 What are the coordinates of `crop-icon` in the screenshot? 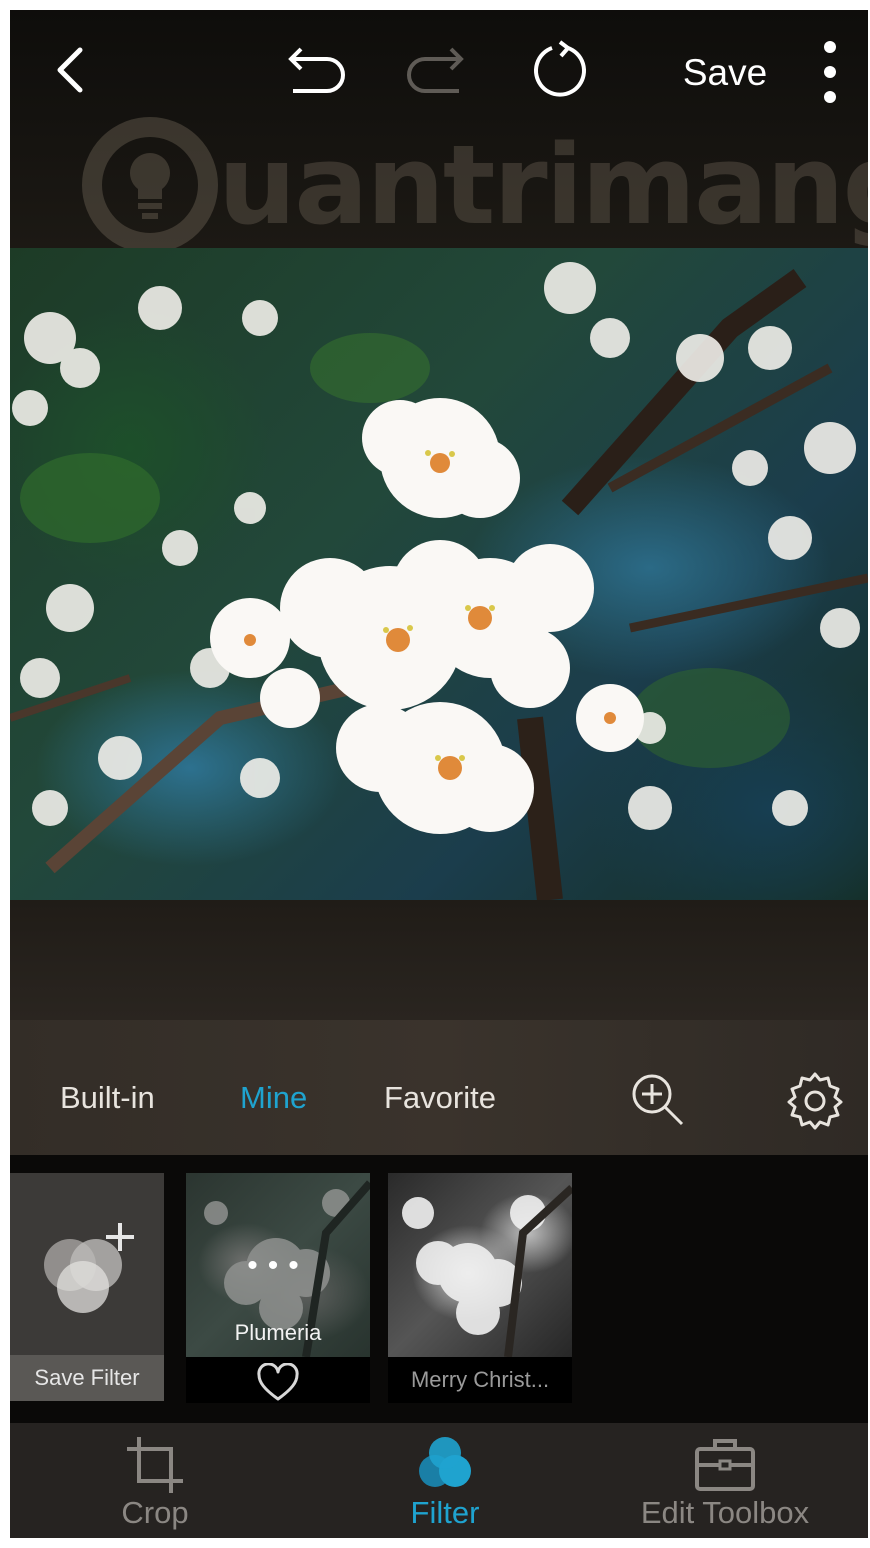 It's located at (155, 1465).